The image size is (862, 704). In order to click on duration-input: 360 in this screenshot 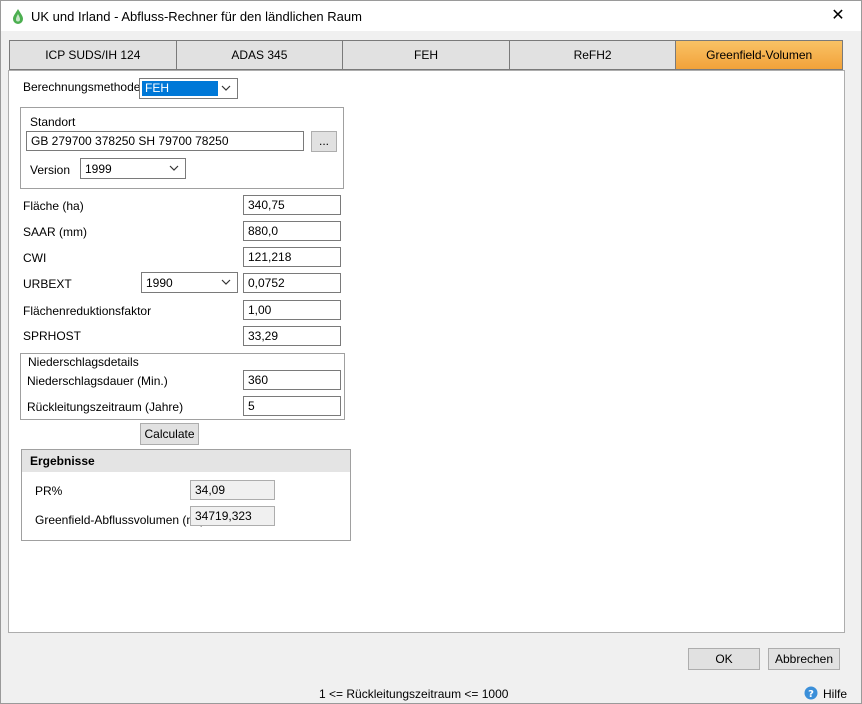, I will do `click(292, 380)`.